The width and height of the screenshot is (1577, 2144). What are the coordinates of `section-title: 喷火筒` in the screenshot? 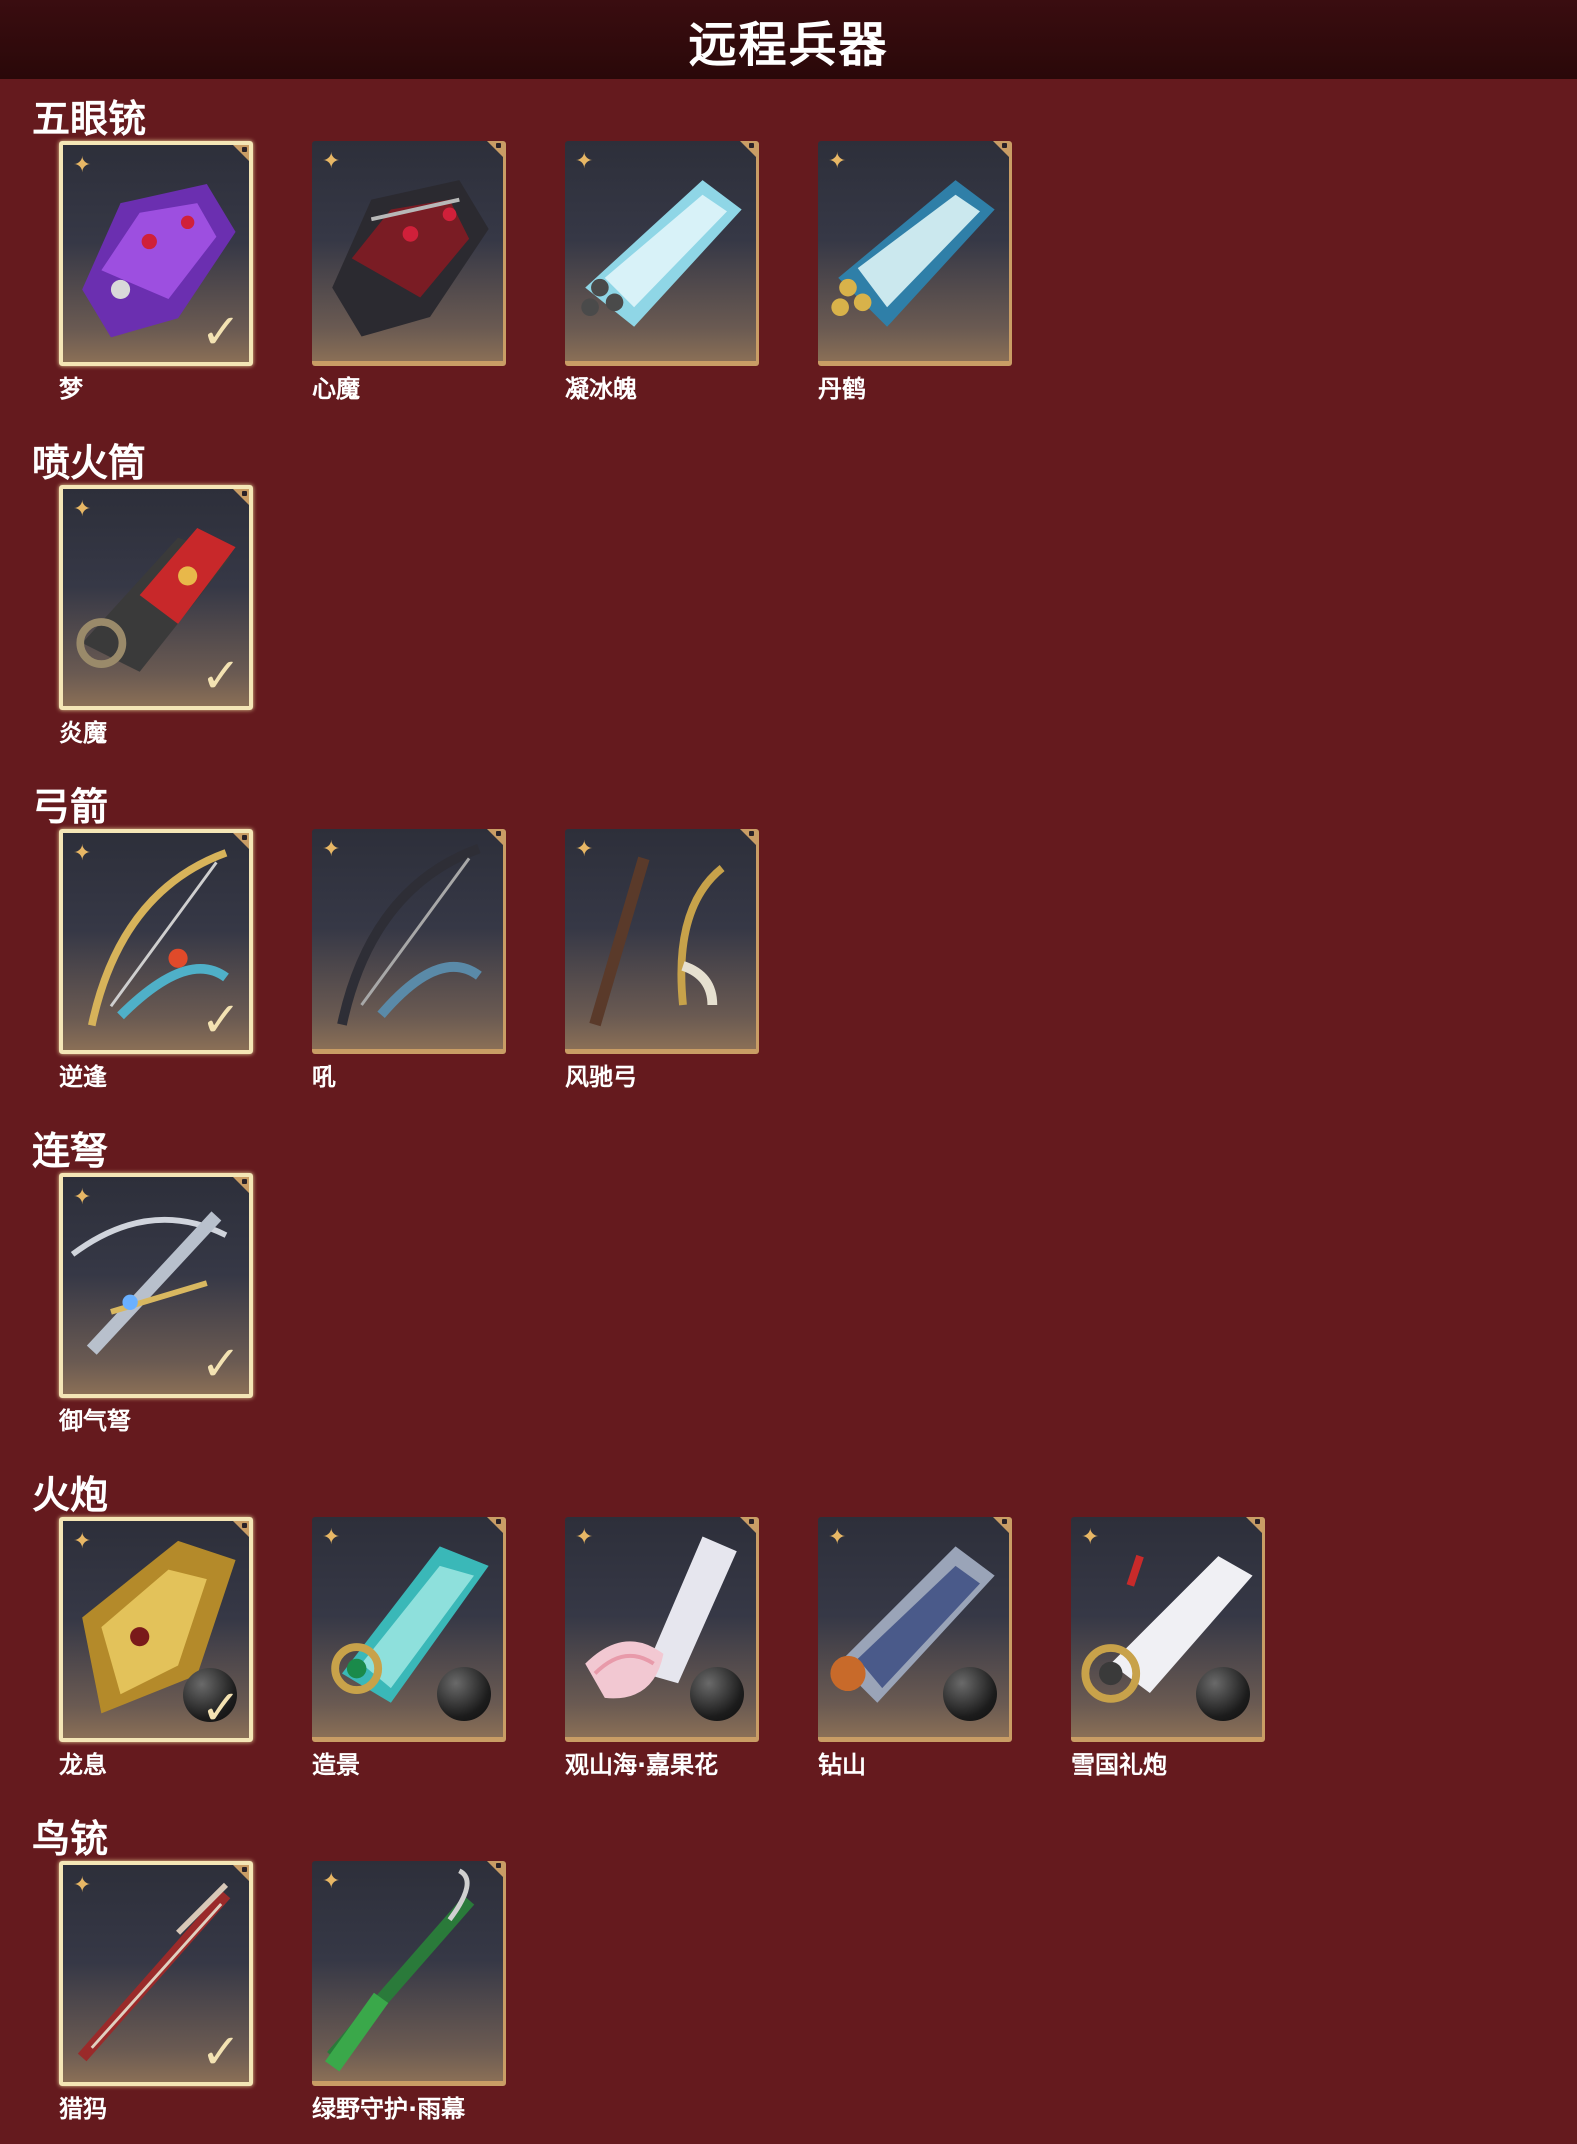 It's located at (89, 463).